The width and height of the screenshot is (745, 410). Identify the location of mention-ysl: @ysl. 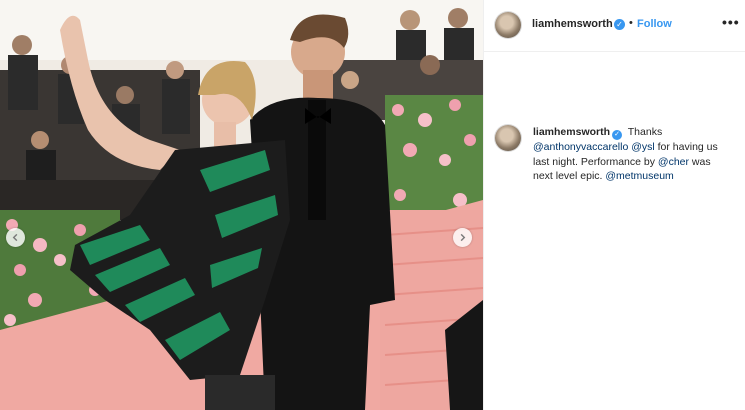
(643, 147).